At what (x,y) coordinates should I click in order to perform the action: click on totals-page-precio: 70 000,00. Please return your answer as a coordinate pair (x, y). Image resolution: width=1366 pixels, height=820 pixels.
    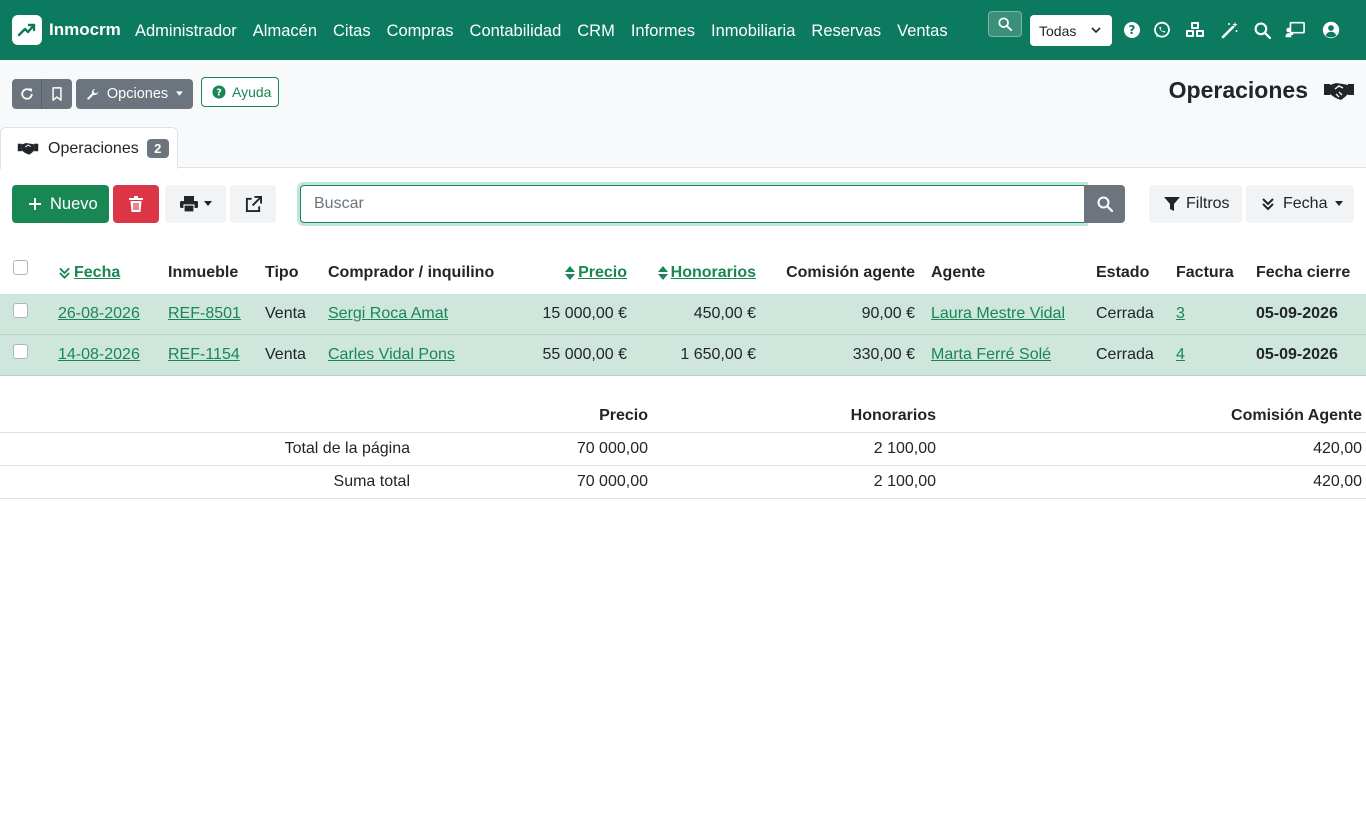
    Looking at the image, I should click on (612, 448).